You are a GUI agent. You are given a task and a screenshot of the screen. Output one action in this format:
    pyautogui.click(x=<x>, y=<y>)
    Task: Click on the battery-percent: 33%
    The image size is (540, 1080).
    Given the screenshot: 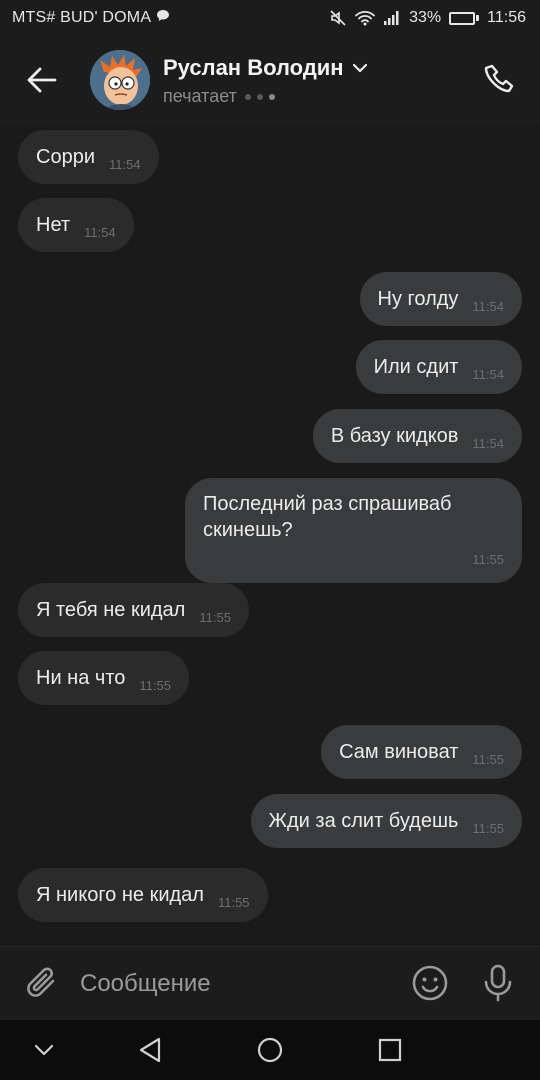 What is the action you would take?
    pyautogui.click(x=425, y=17)
    